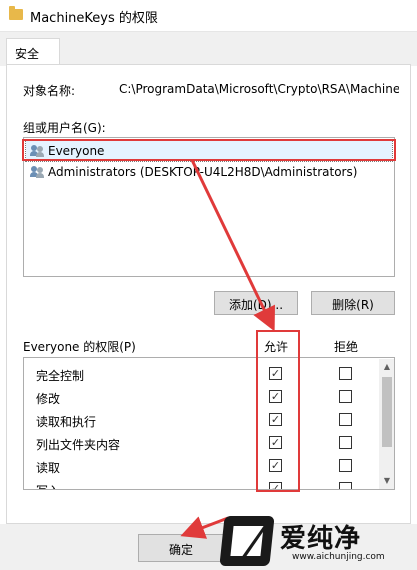  What do you see at coordinates (353, 303) in the screenshot?
I see `remove-button: 删除(R)` at bounding box center [353, 303].